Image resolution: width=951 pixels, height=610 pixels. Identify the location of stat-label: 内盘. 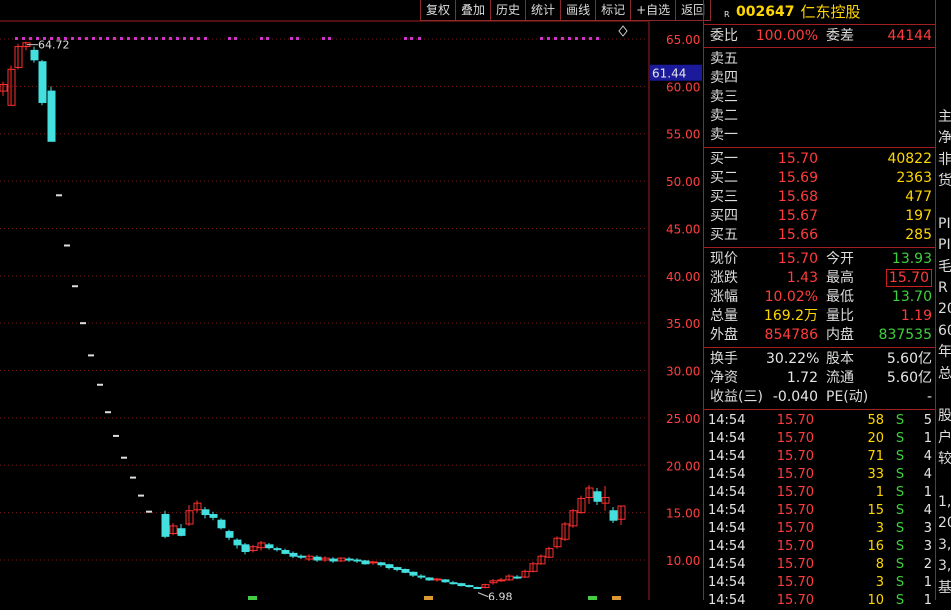
(840, 335).